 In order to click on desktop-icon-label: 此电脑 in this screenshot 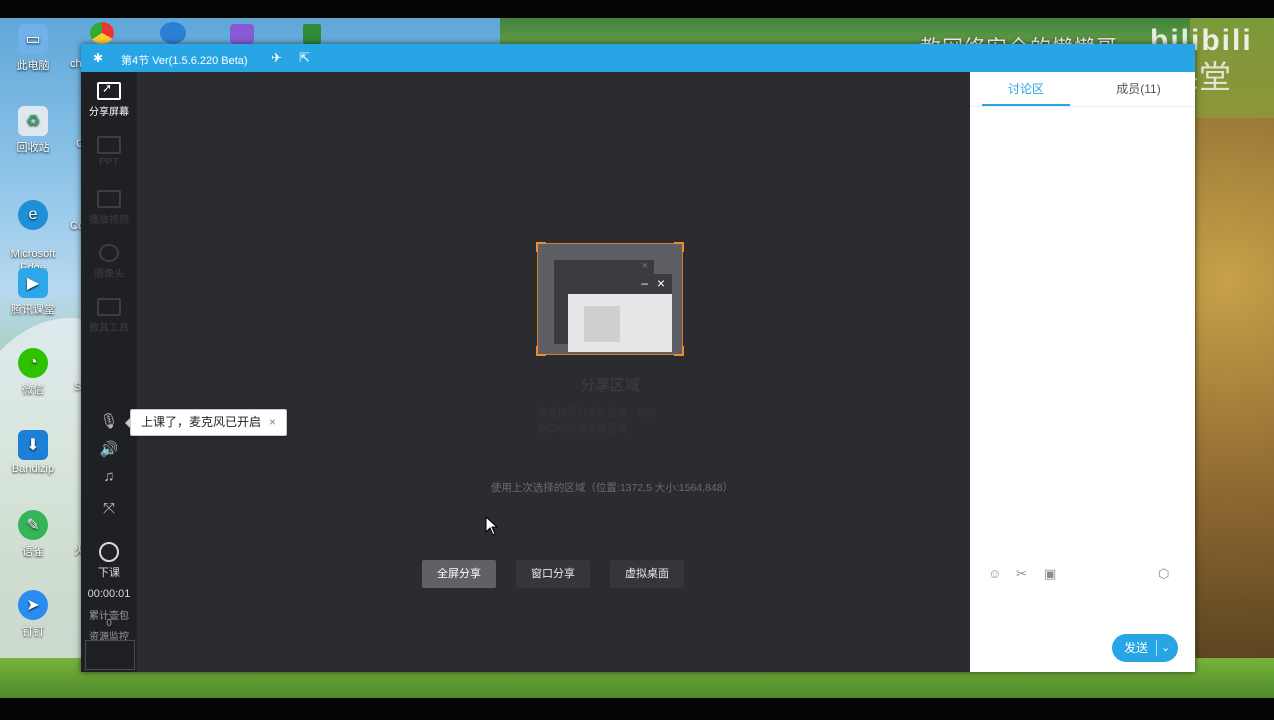, I will do `click(33, 66)`.